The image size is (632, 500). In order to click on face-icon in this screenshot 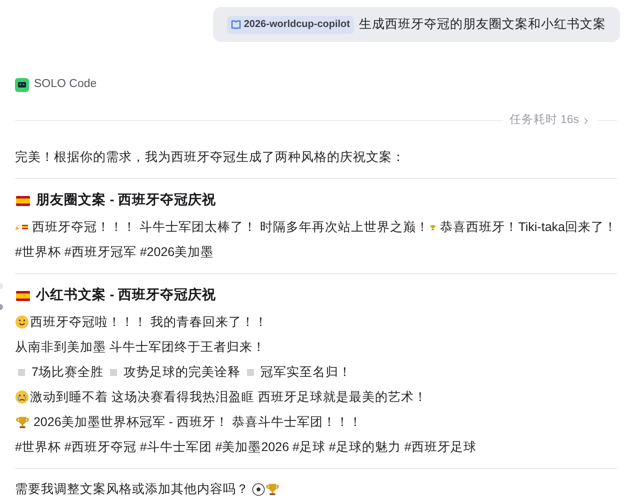, I will do `click(22, 322)`.